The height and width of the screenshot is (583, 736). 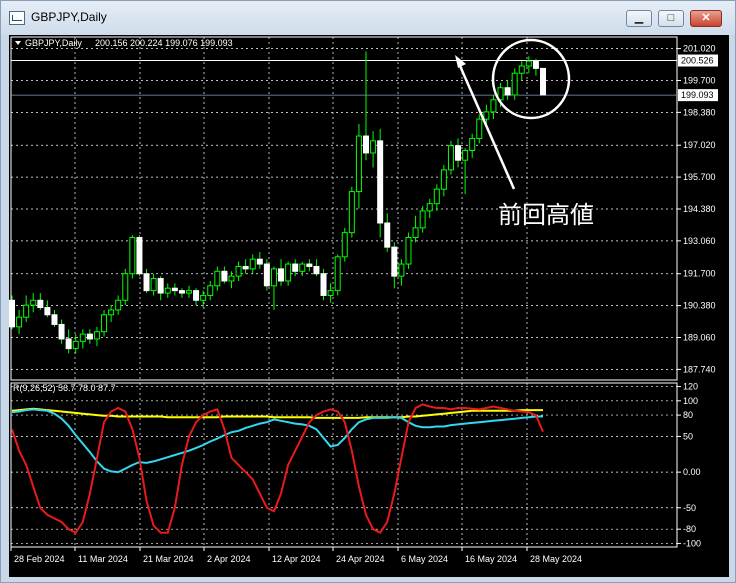 I want to click on date-axis-label: 11 Mar 2024, so click(x=103, y=559).